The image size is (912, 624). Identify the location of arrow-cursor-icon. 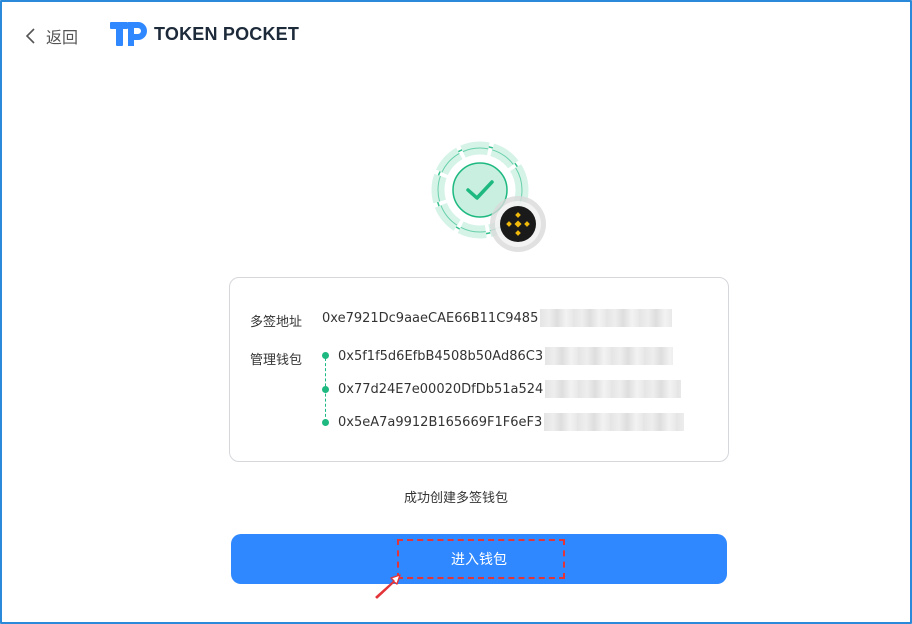
(388, 586).